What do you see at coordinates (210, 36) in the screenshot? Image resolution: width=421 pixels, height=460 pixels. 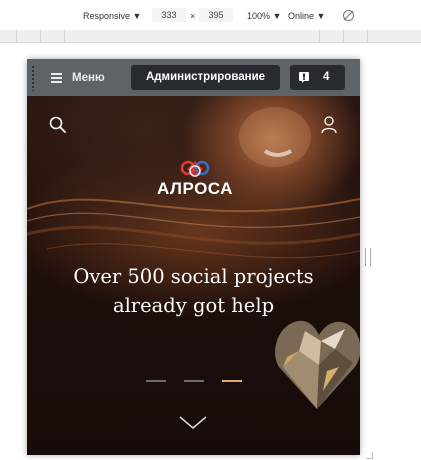 I see `media-query-ruler` at bounding box center [210, 36].